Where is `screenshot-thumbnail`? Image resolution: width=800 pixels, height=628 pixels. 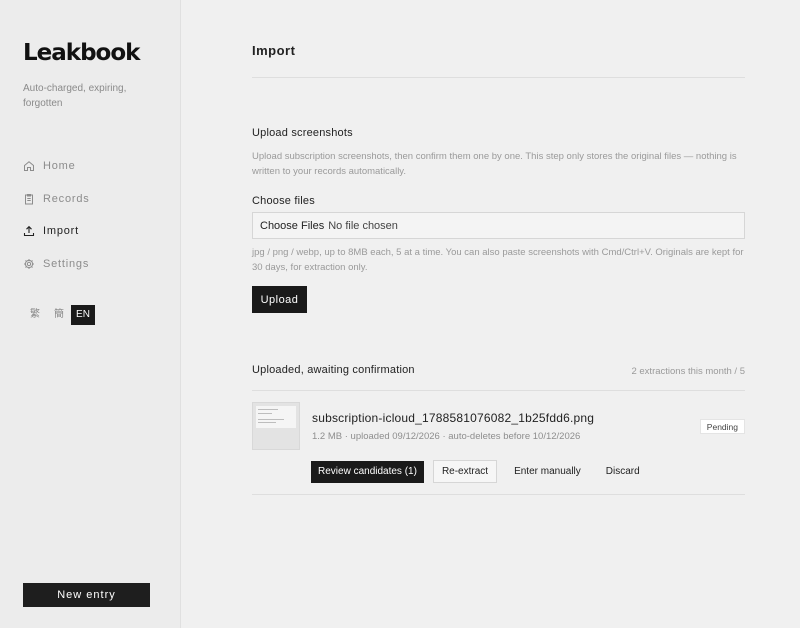 screenshot-thumbnail is located at coordinates (276, 426).